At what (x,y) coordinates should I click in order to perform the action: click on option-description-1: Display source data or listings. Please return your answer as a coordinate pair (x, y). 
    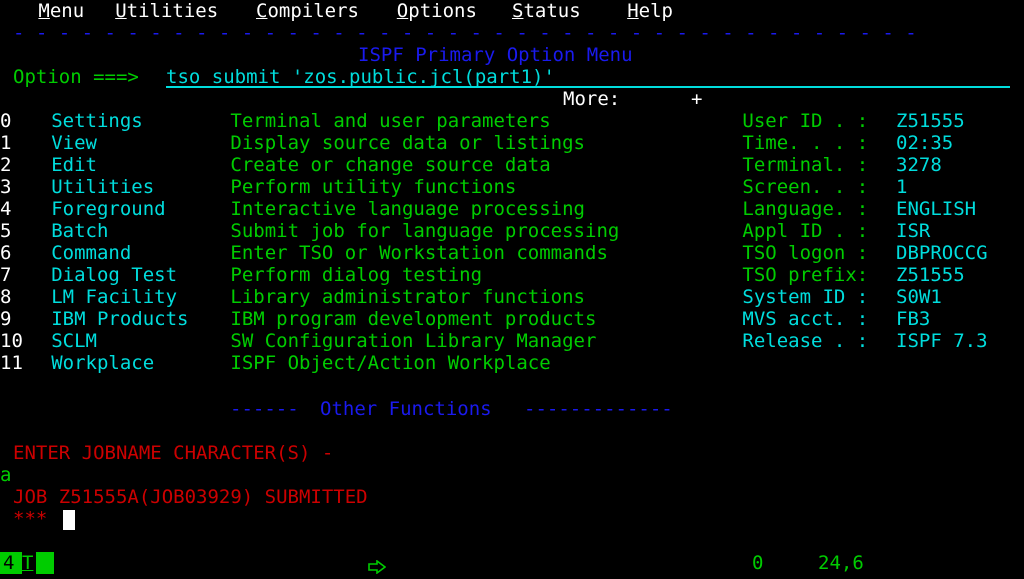
    Looking at the image, I should click on (407, 143).